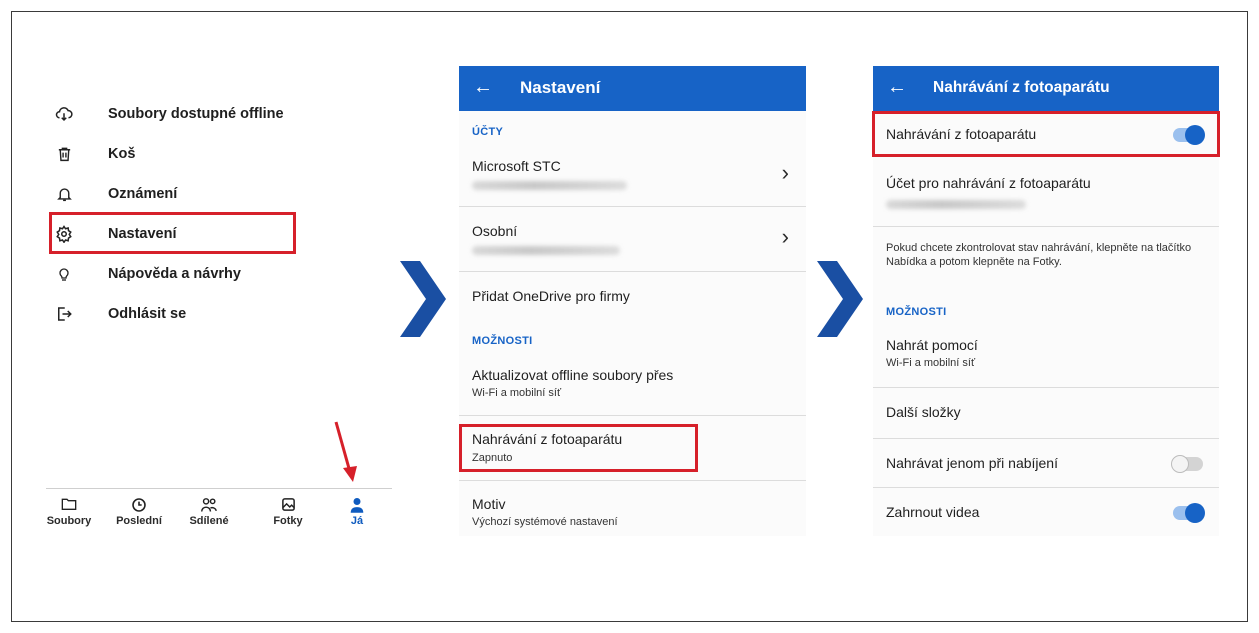 The image size is (1259, 633). What do you see at coordinates (560, 87) in the screenshot?
I see `page-title: Nastavení` at bounding box center [560, 87].